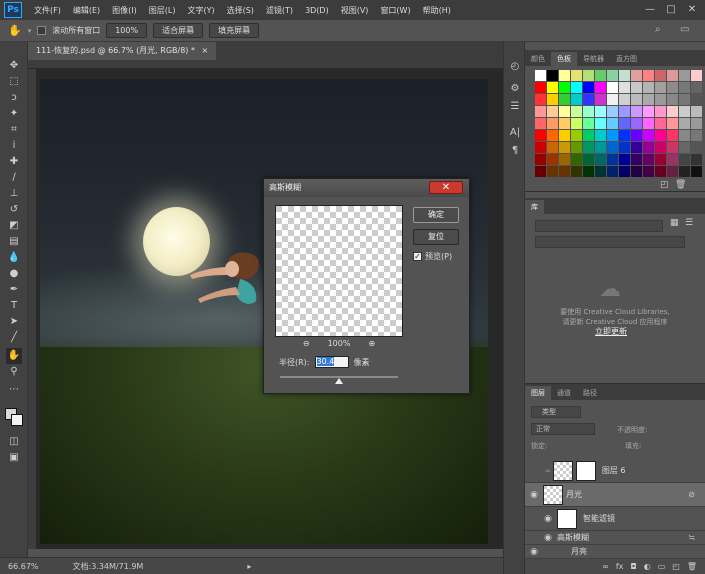 Image resolution: width=705 pixels, height=574 pixels. What do you see at coordinates (23, 566) in the screenshot?
I see `zoom-level-status: 66.67%` at bounding box center [23, 566].